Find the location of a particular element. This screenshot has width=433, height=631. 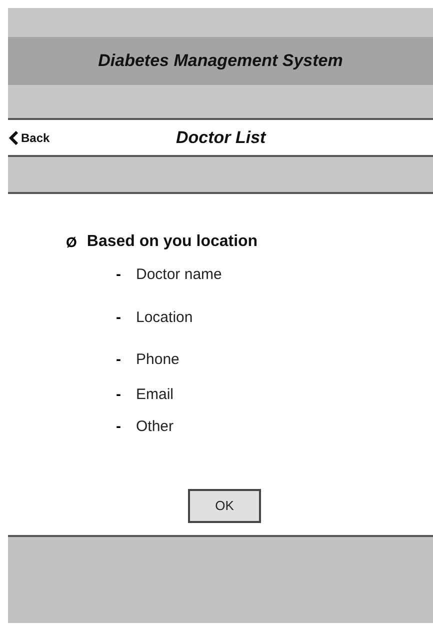

list-item: Email is located at coordinates (155, 394).